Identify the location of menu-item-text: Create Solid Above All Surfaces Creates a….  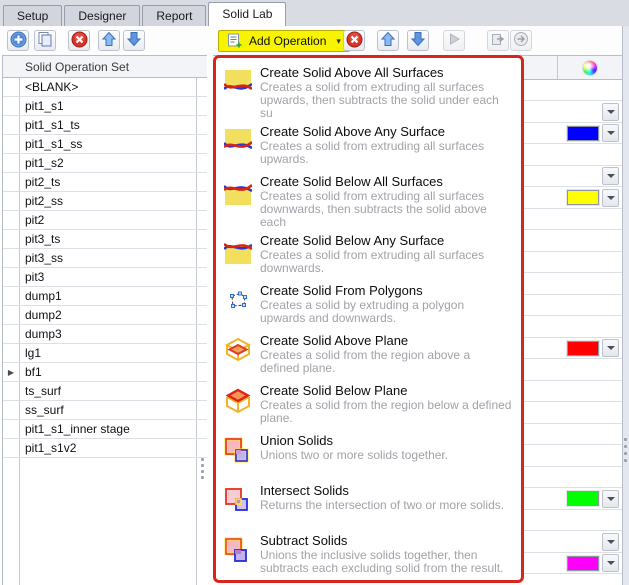
(386, 91).